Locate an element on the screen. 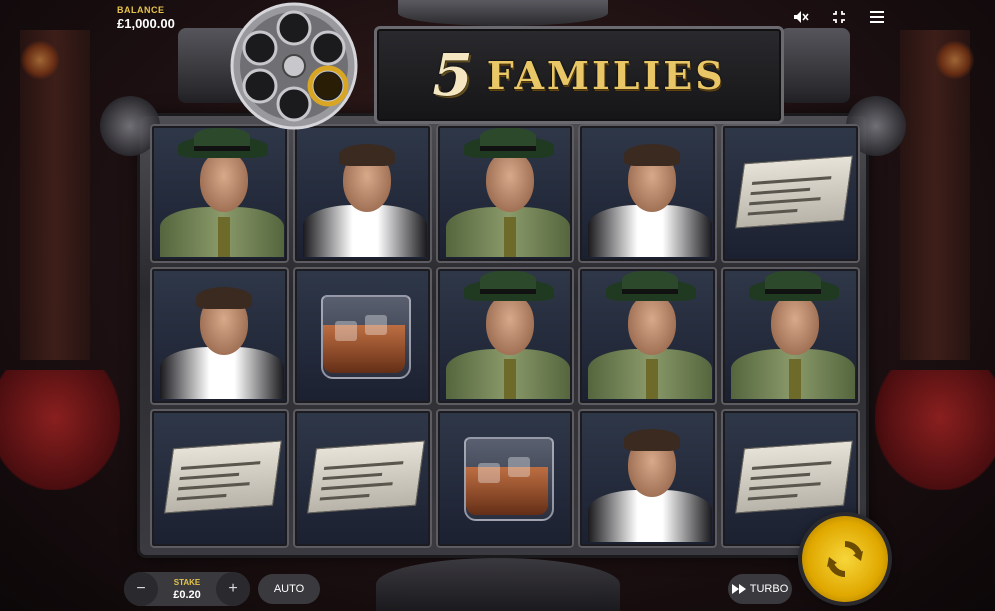 This screenshot has width=995, height=611. frame-ornament-right is located at coordinates (815, 65).